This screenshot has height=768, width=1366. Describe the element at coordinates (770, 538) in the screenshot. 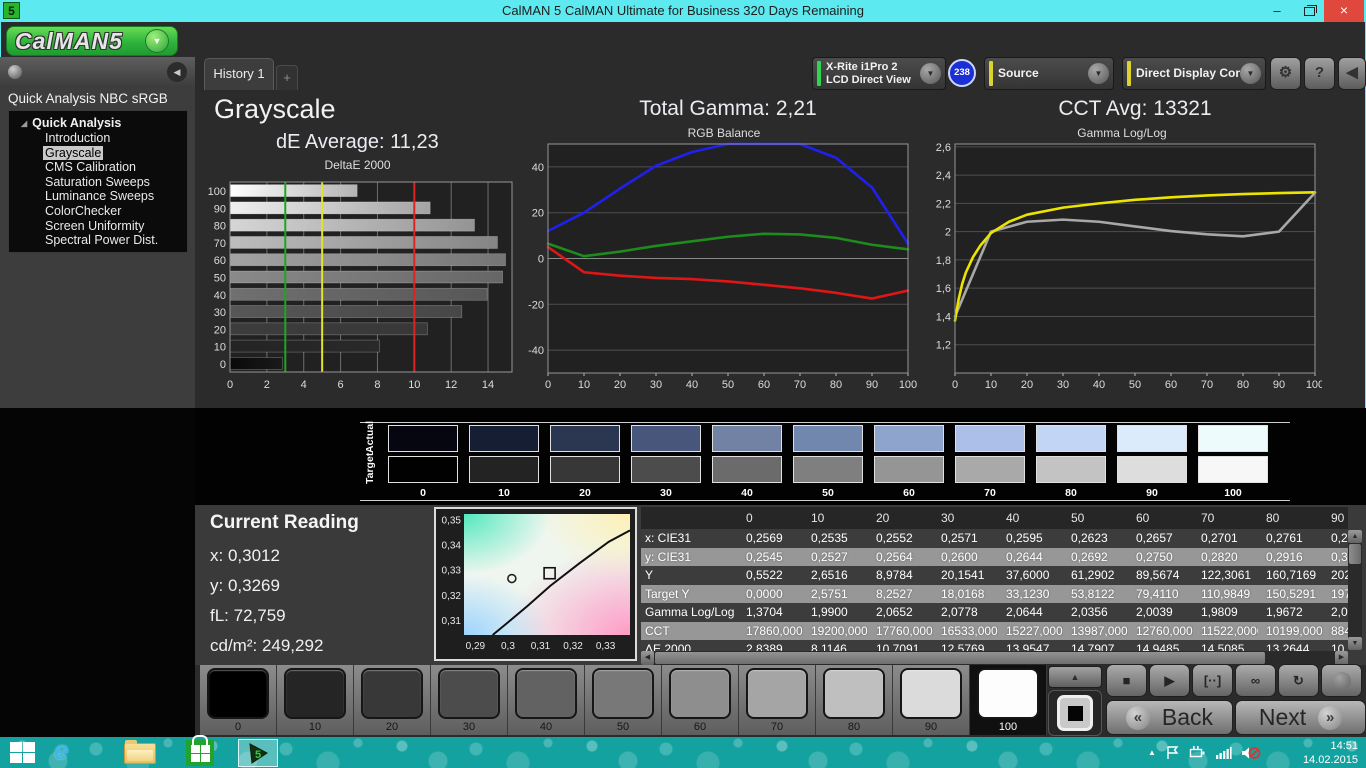

I see `table-cell: 0,2569` at that location.